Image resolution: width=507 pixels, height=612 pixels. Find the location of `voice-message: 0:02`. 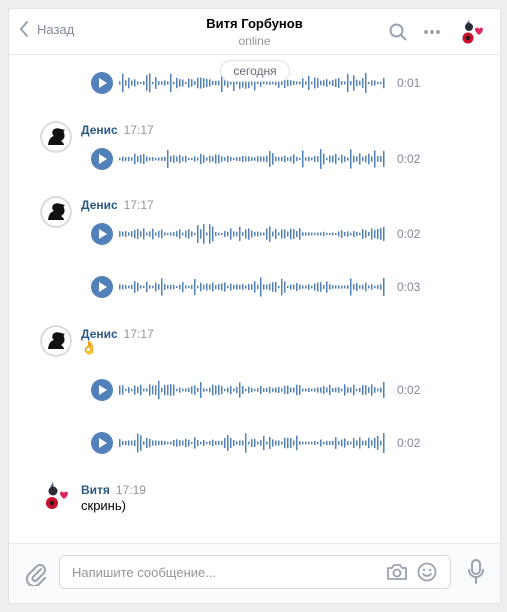

voice-message: 0:02 is located at coordinates (261, 234).